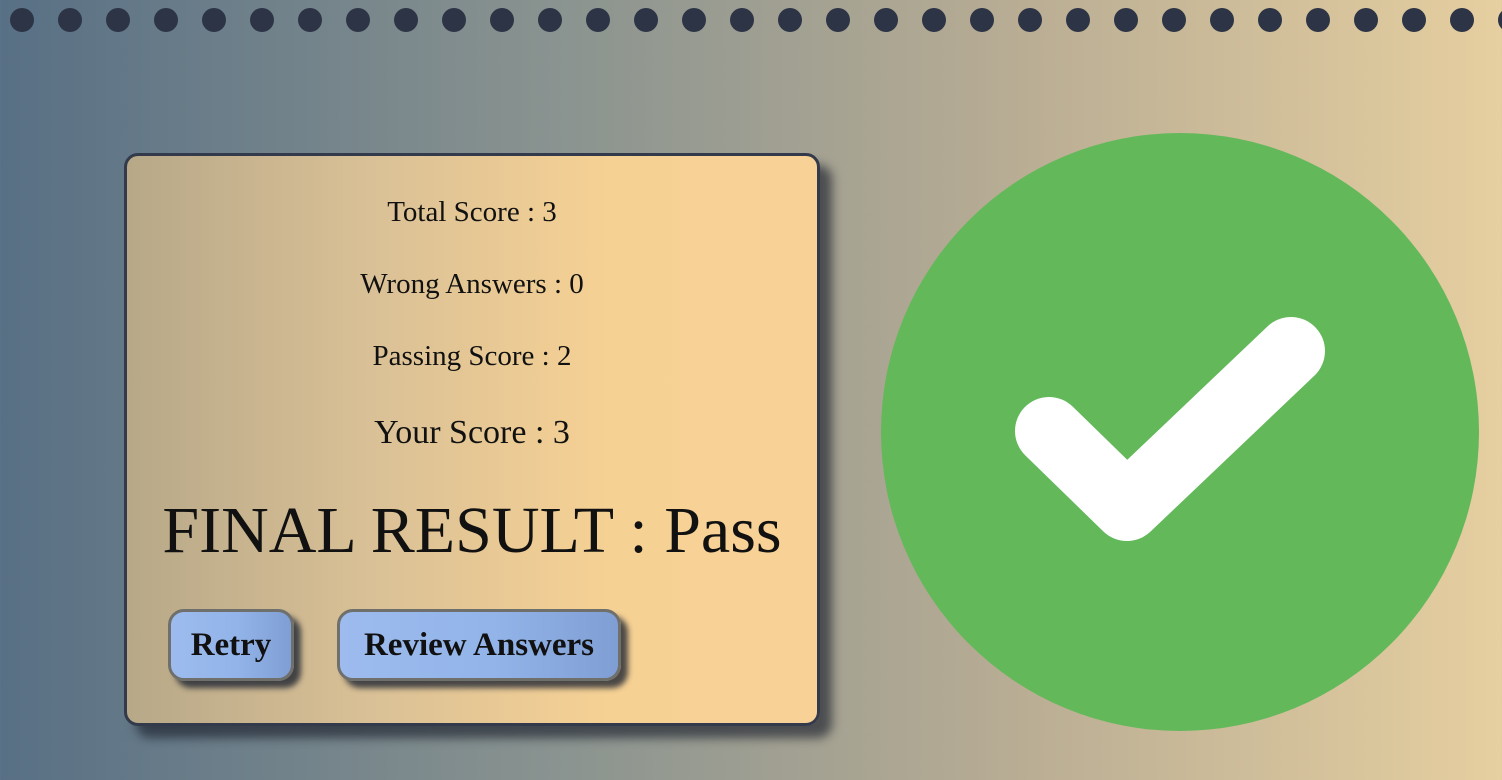  What do you see at coordinates (472, 530) in the screenshot?
I see `final-result-heading: FINAL RESULT : Pass` at bounding box center [472, 530].